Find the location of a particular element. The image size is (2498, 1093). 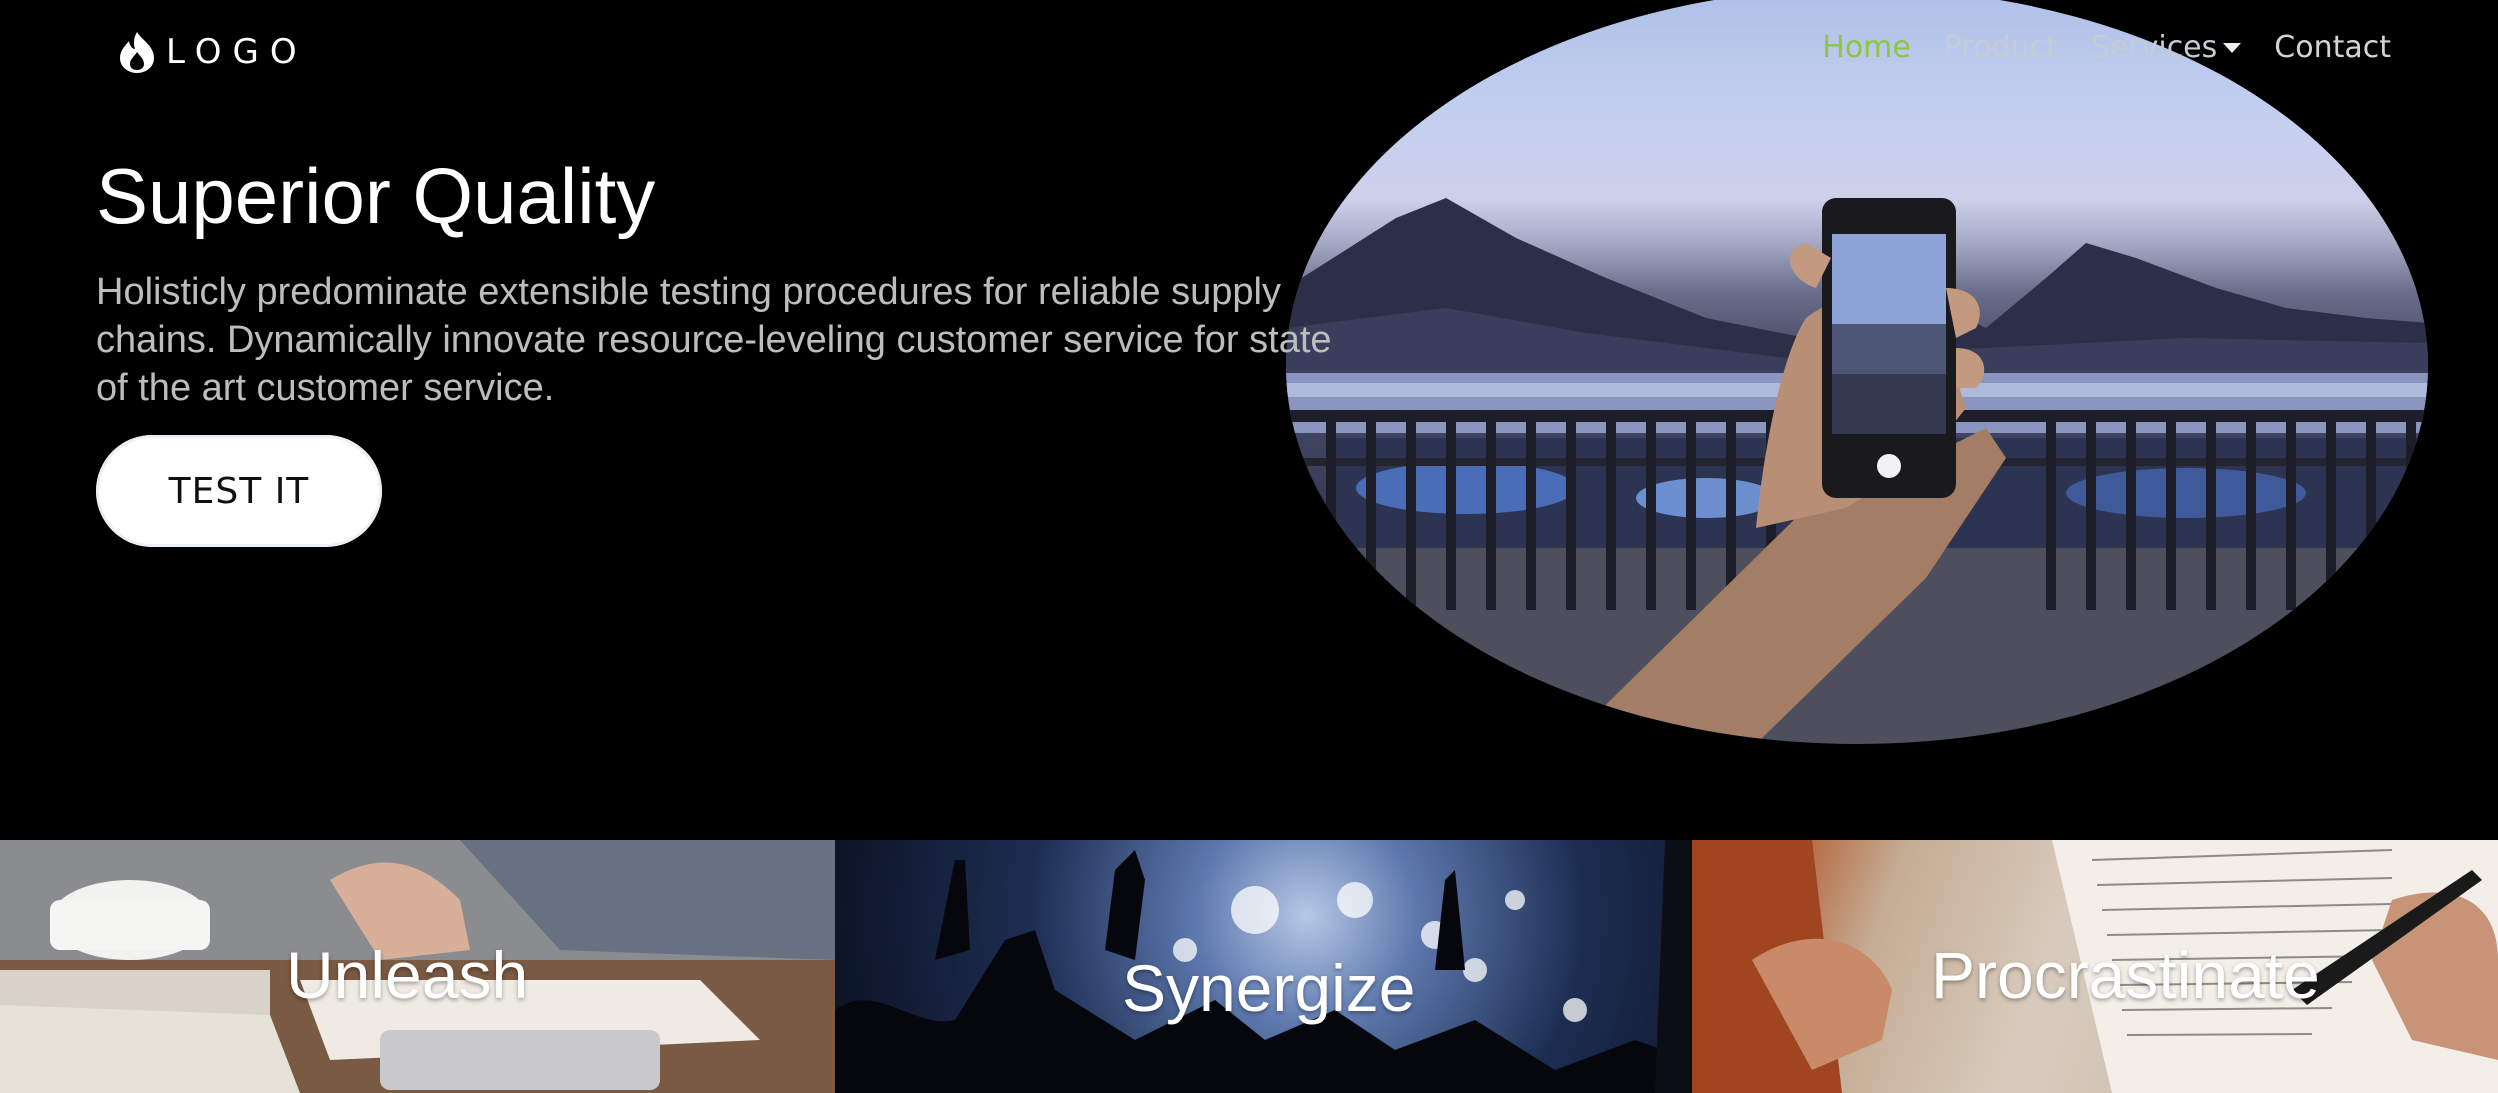

tile-procrastinate: Procrastinate is located at coordinates (2095, 966).